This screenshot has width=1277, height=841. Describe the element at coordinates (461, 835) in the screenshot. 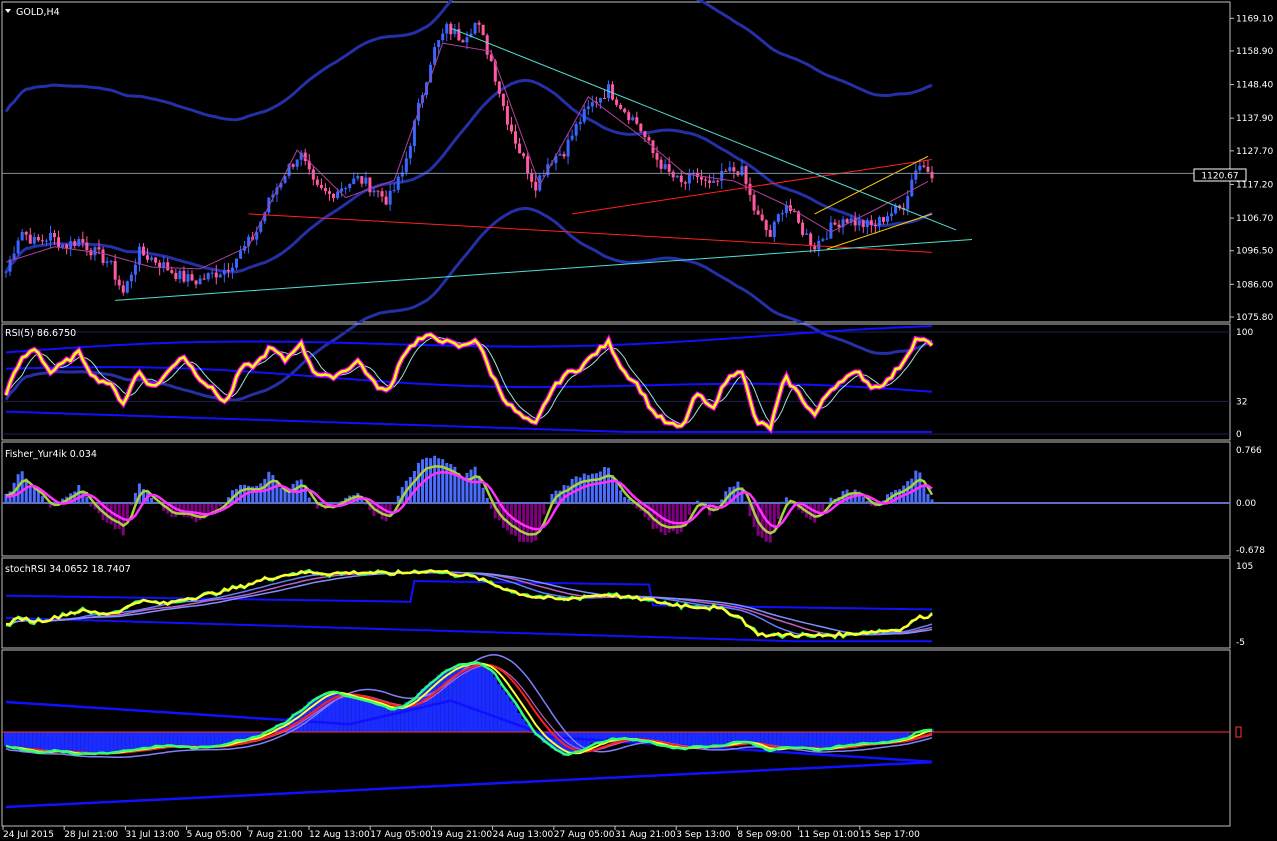

I see `x-tick-label: 19 Aug 21:00` at that location.